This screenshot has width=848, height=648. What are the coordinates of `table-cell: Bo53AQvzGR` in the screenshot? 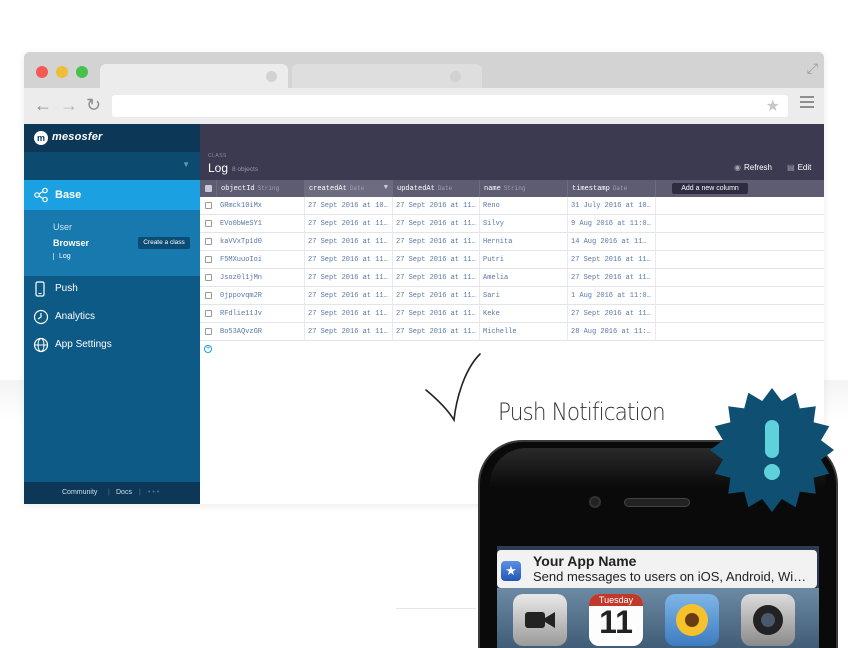 It's located at (261, 332).